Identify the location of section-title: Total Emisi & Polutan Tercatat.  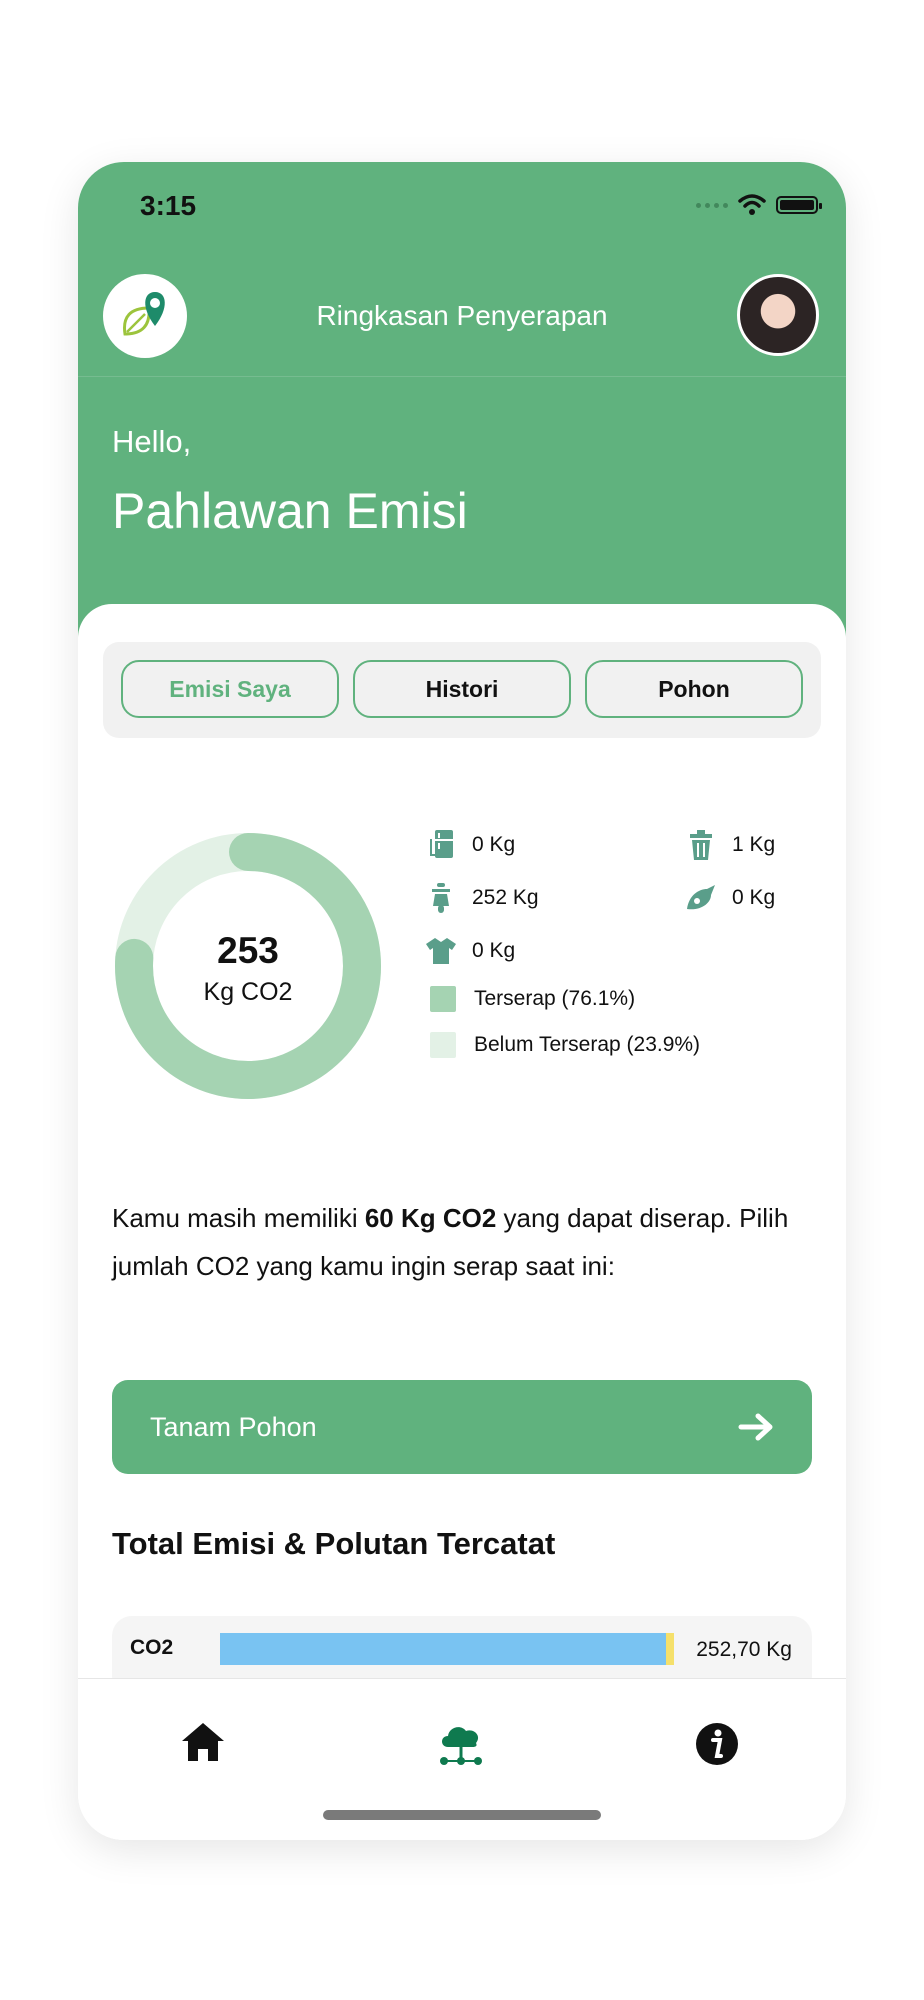
(334, 1543).